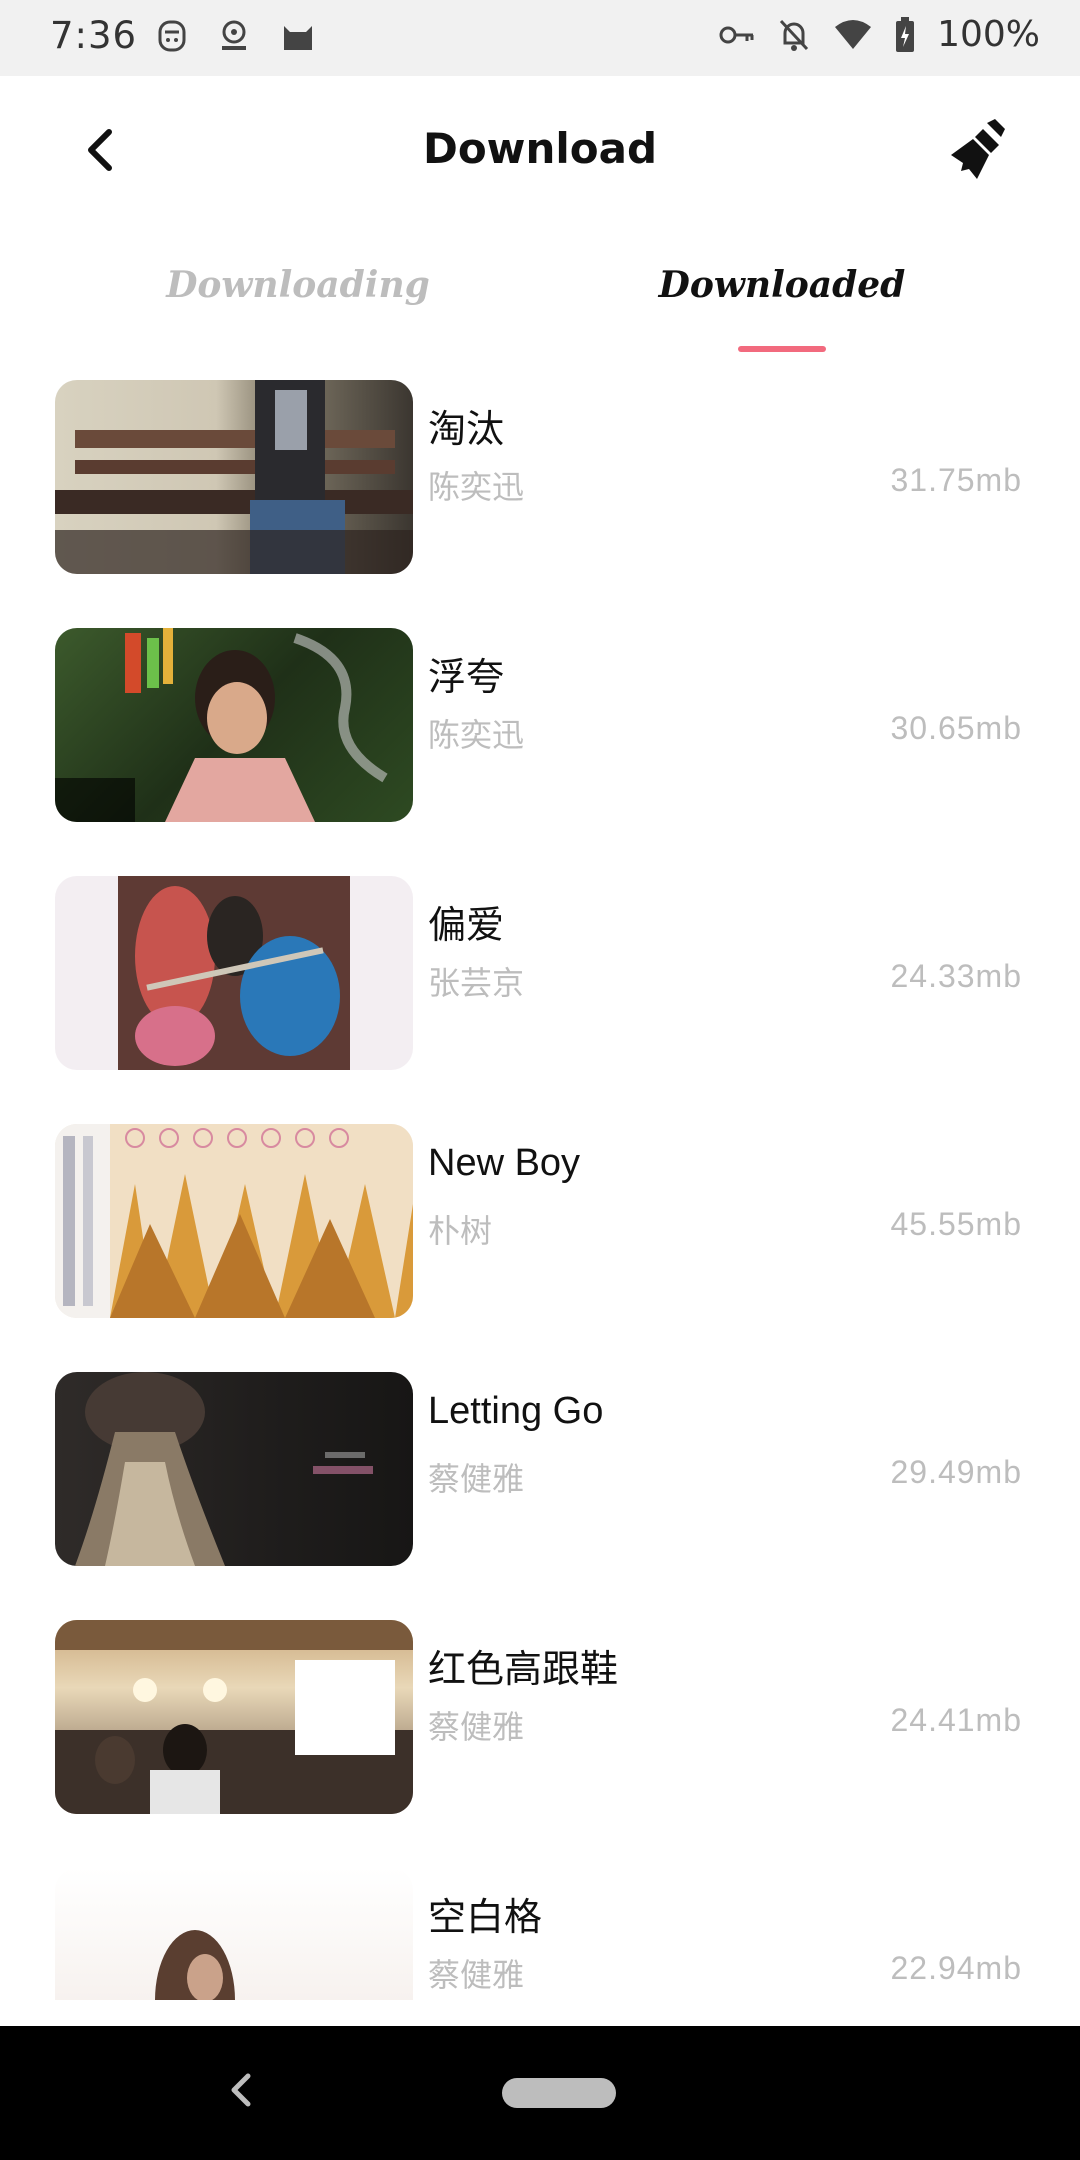 This screenshot has height=2160, width=1080. I want to click on song-artist: 朴树, so click(460, 1231).